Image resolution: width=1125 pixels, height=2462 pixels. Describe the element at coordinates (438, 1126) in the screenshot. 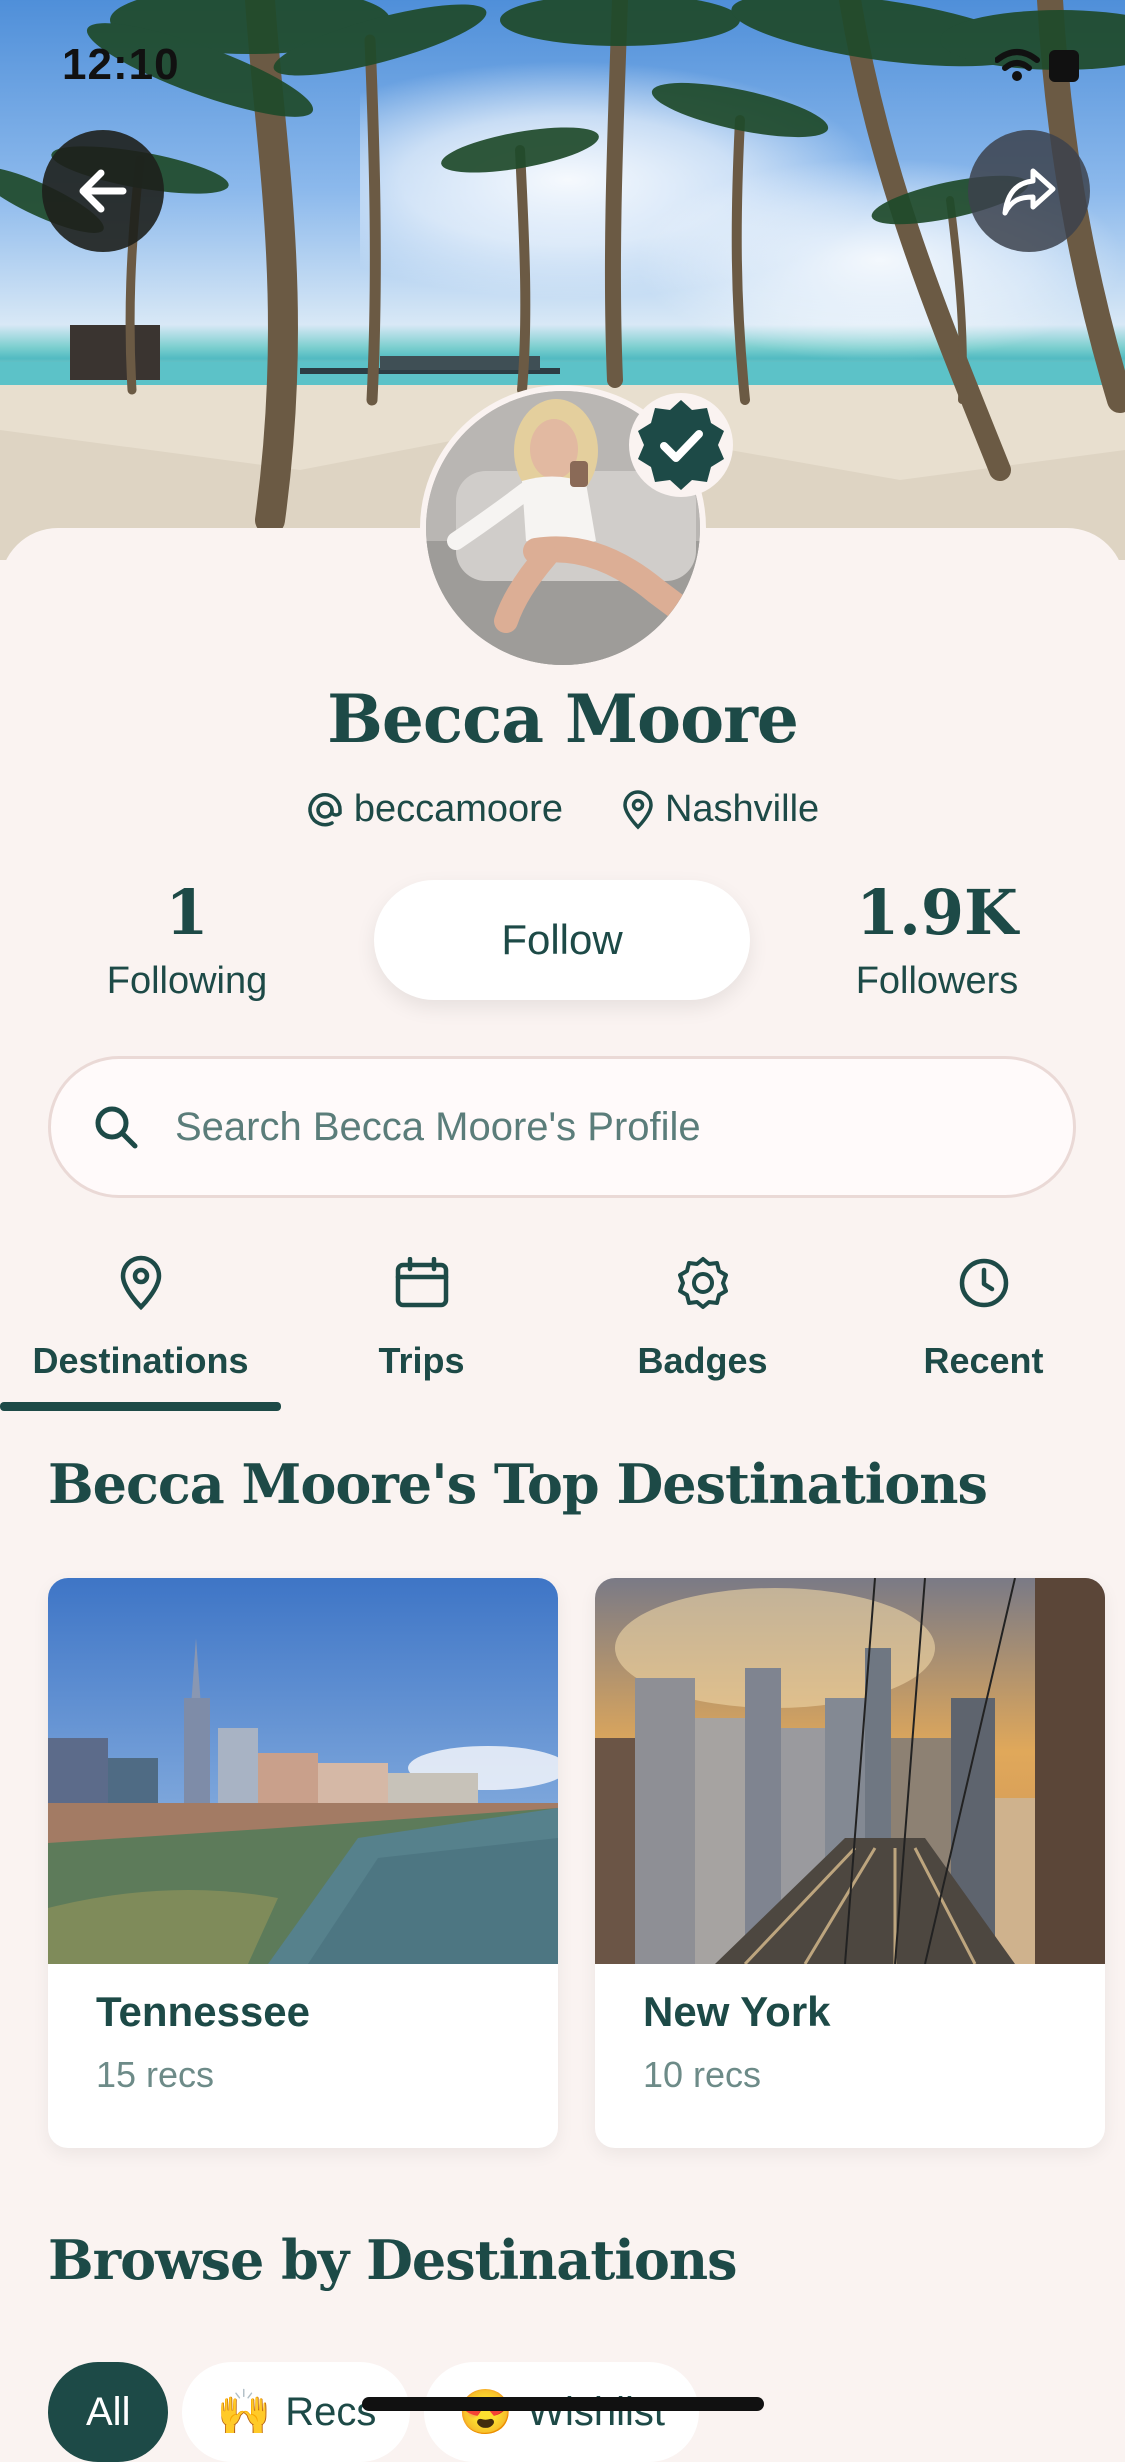

I see `search-placeholder: Search Becca Moore's Profile` at that location.